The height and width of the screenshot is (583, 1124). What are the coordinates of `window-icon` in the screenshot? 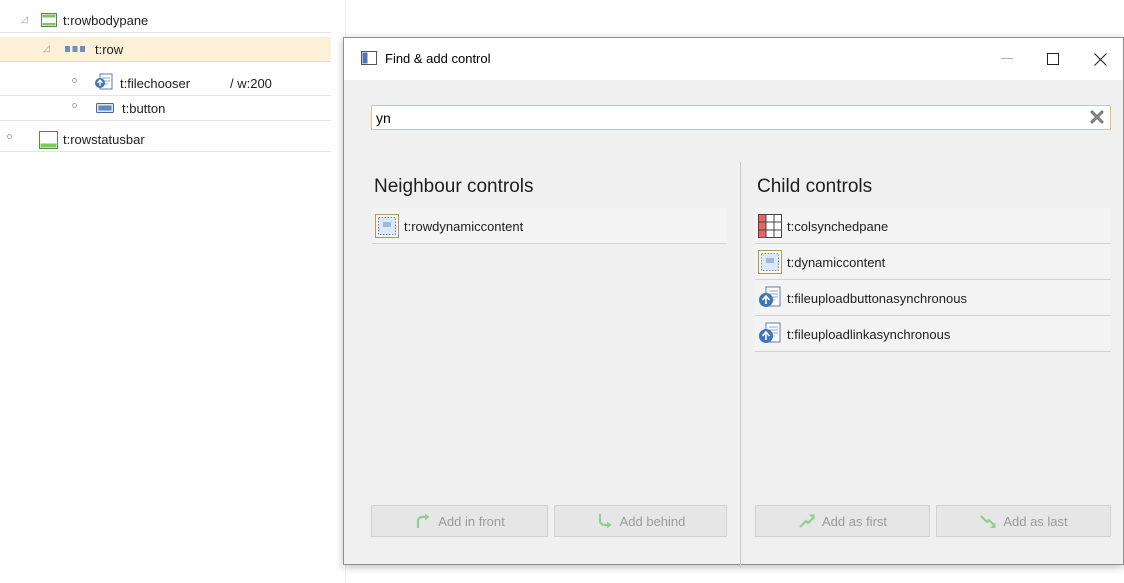 It's located at (369, 58).